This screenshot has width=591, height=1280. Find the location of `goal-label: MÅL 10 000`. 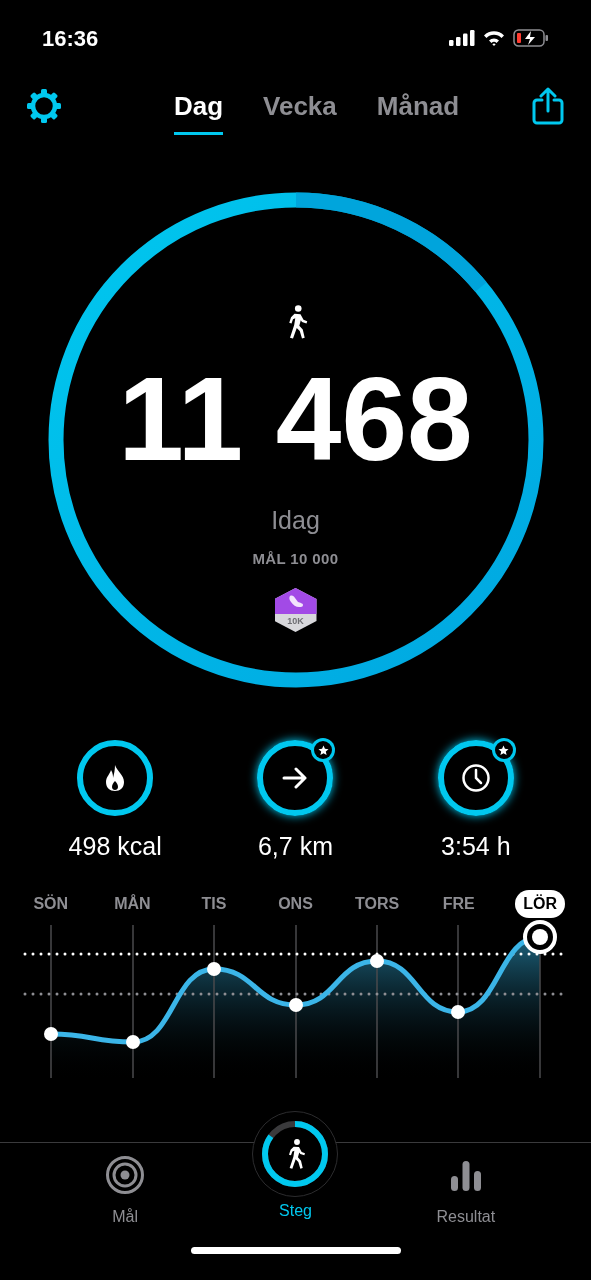

goal-label: MÅL 10 000 is located at coordinates (295, 558).